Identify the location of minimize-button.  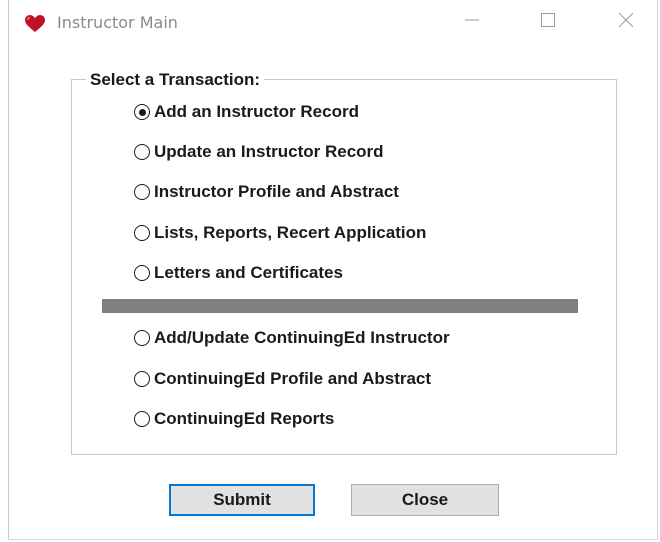
(472, 22).